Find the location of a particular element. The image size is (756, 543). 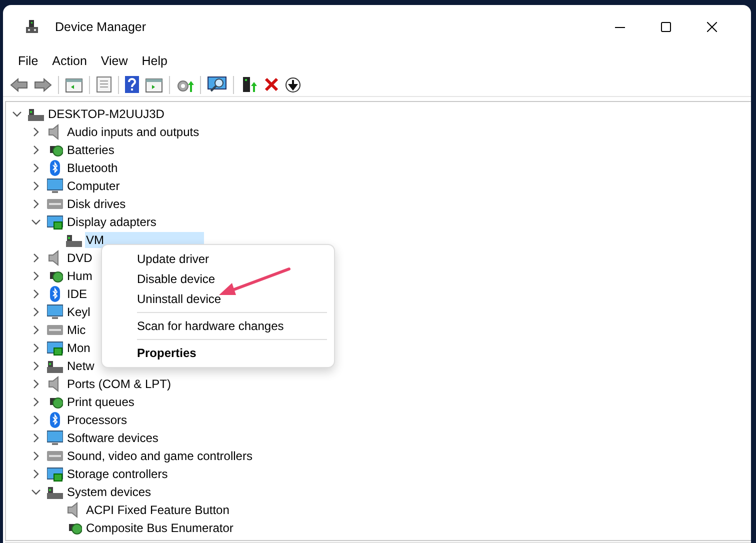

menu-item: Help is located at coordinates (154, 61).